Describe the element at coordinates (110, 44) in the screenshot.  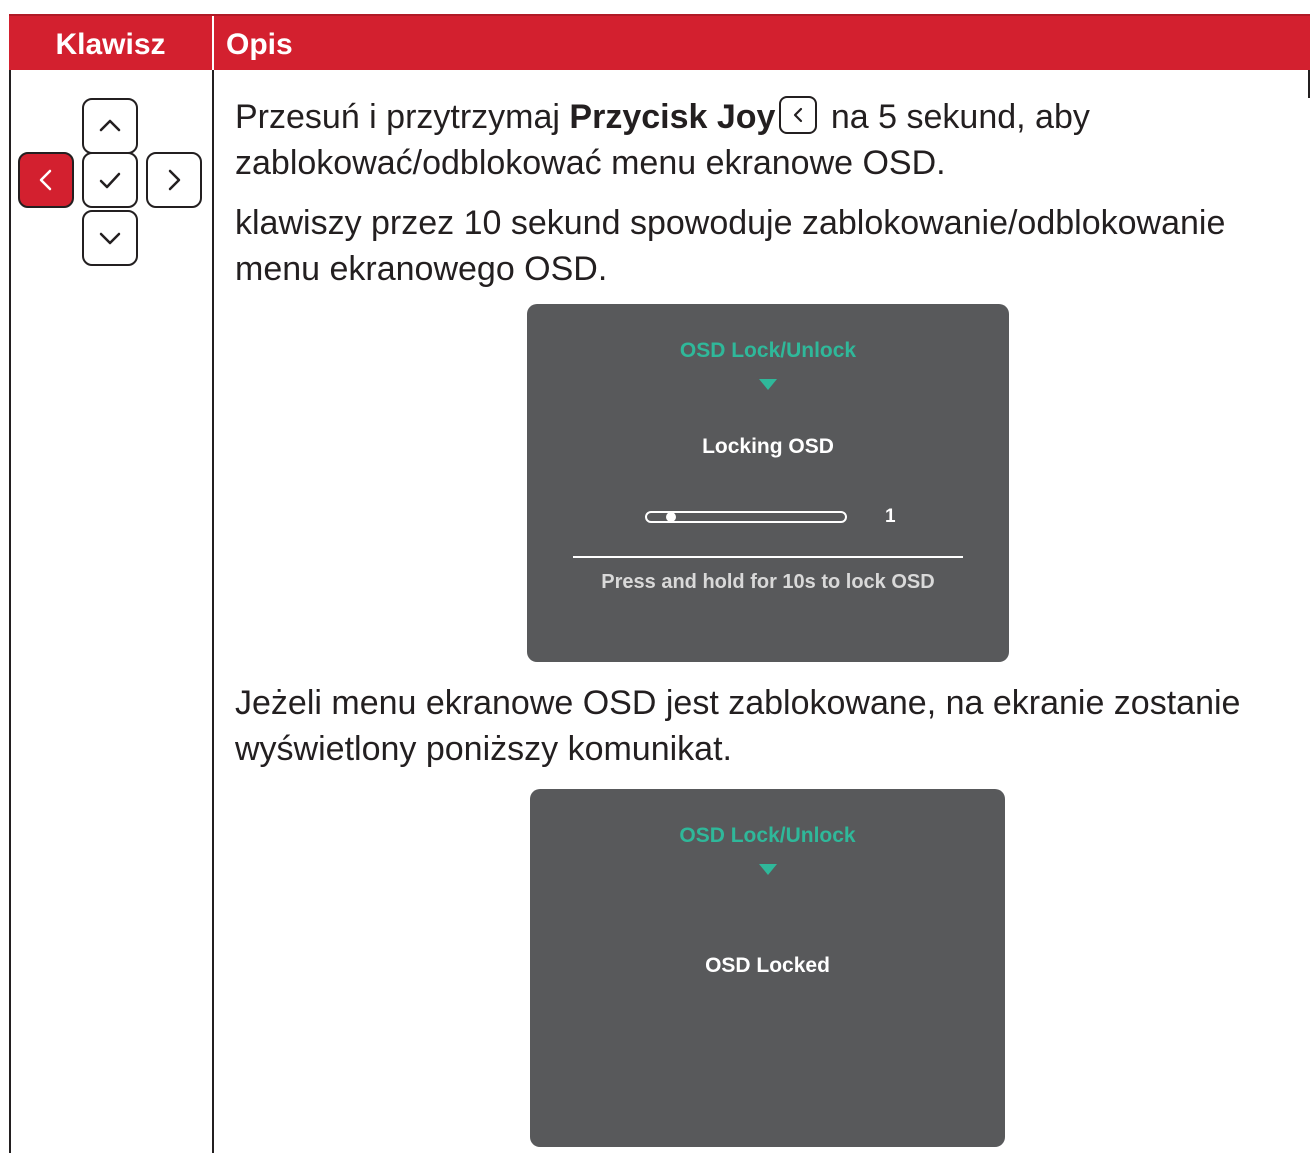
I see `header-key-column: Klawisz` at that location.